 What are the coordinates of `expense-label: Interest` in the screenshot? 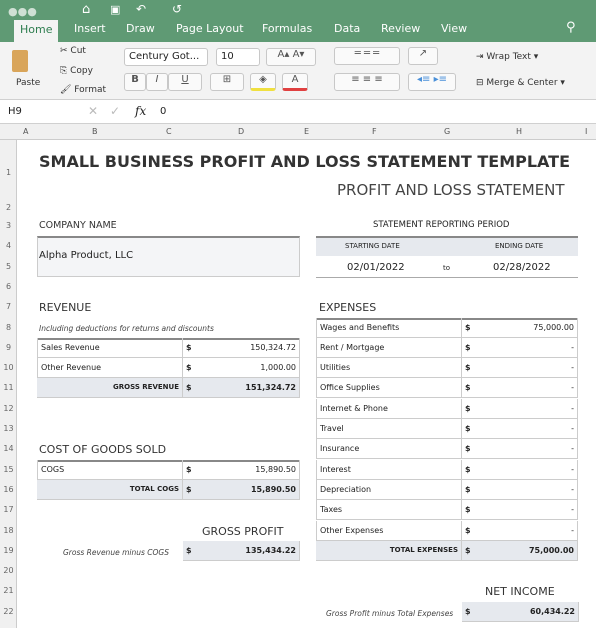 It's located at (389, 469).